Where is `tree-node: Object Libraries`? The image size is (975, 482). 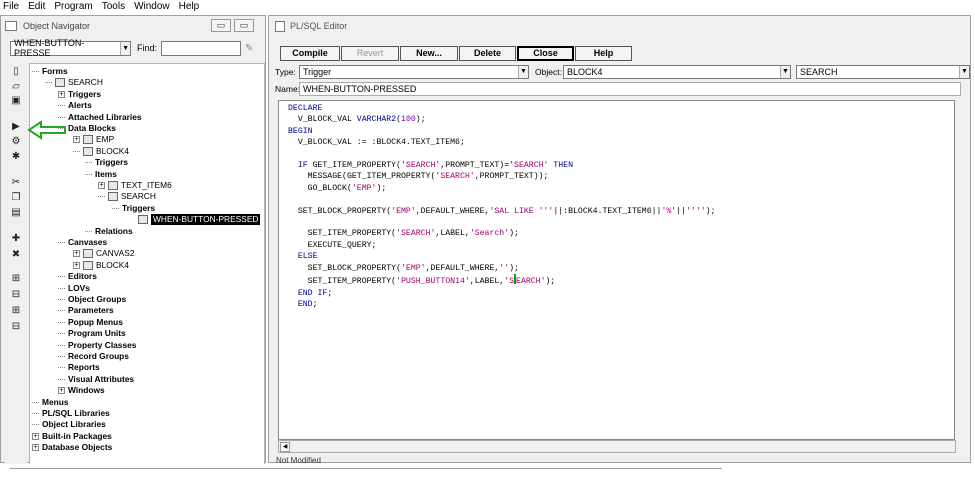
tree-node: Object Libraries is located at coordinates (69, 424).